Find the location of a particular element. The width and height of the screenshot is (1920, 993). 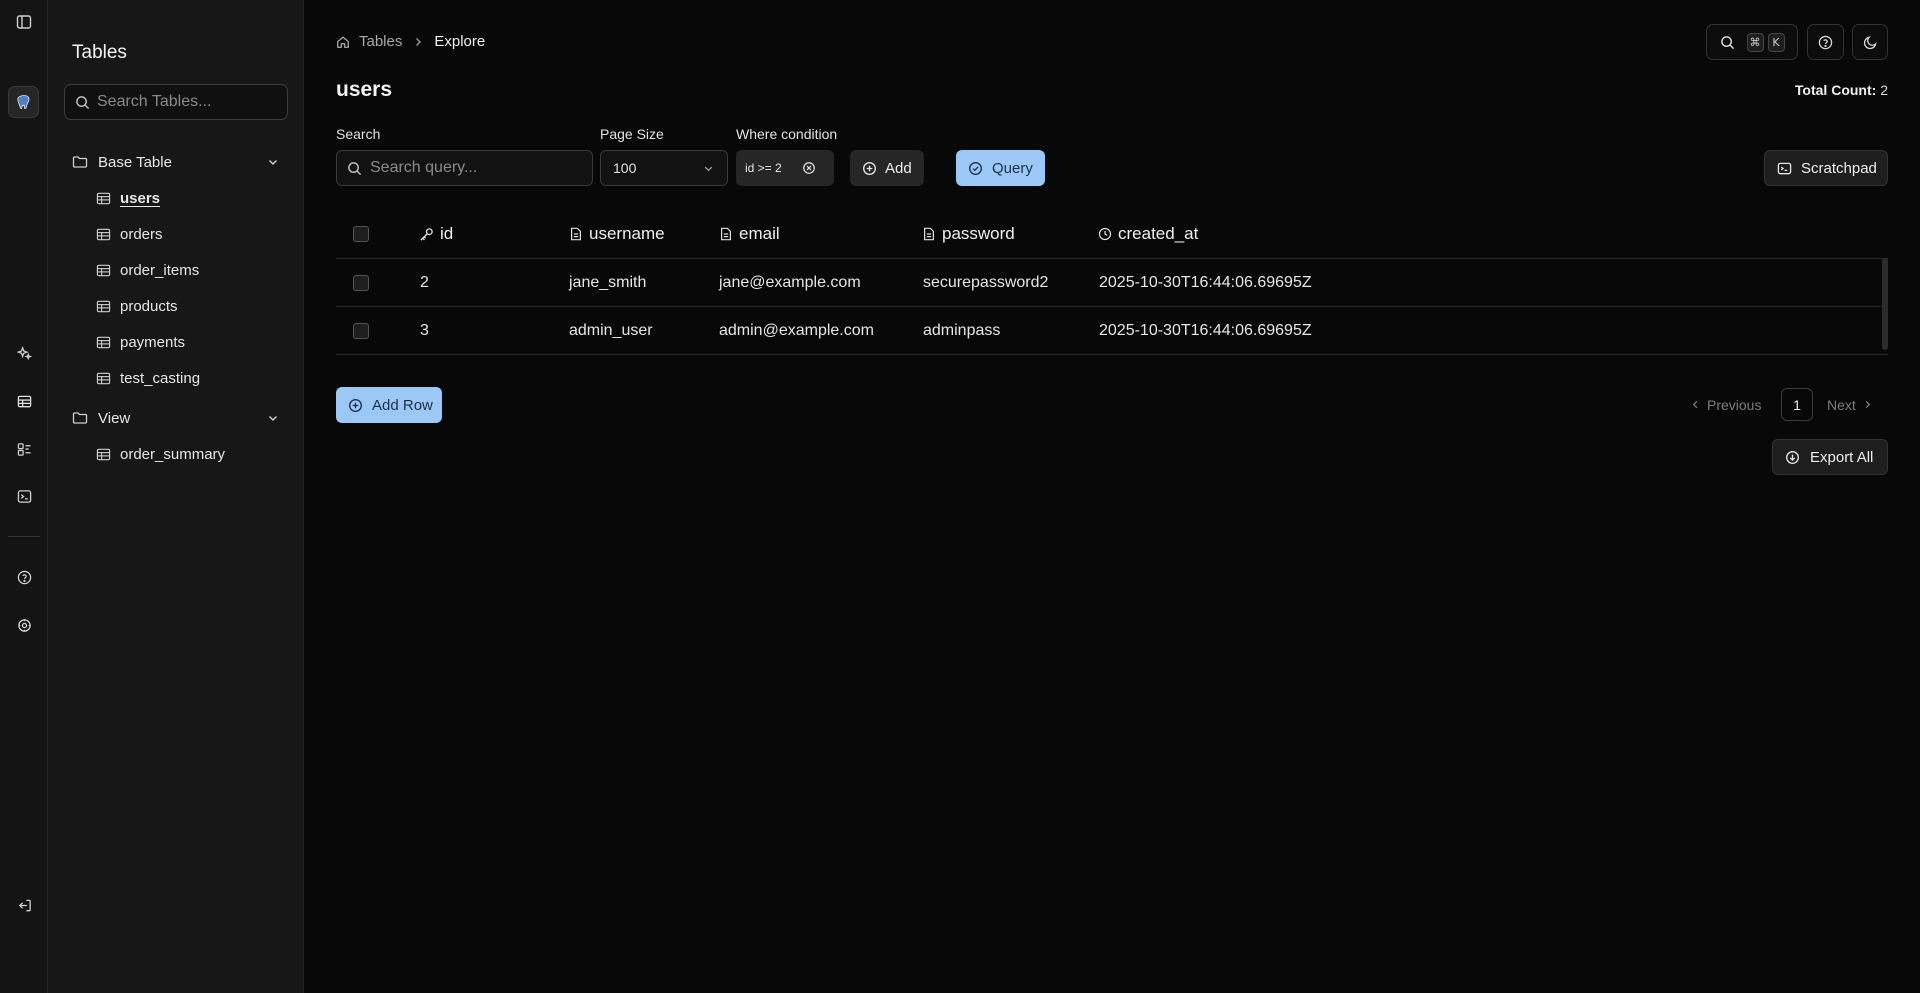

column-header-label: password is located at coordinates (978, 233).